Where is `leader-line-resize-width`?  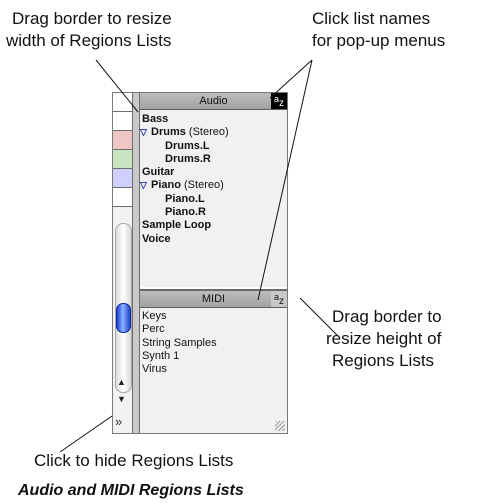
leader-line-resize-width is located at coordinates (117, 86).